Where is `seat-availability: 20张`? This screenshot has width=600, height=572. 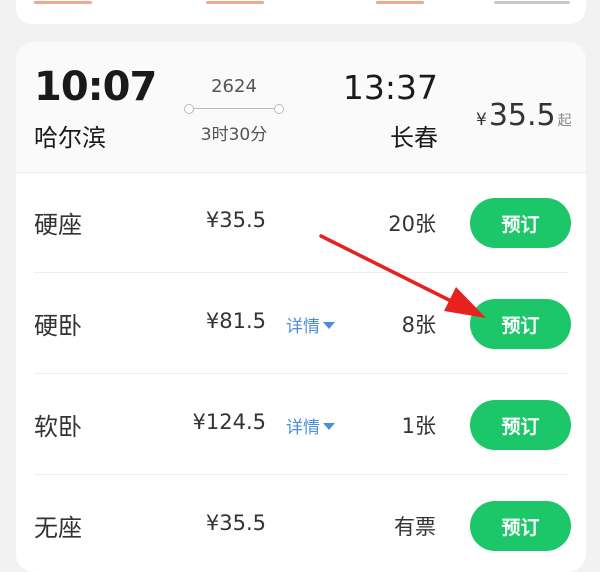
seat-availability: 20张 is located at coordinates (412, 224).